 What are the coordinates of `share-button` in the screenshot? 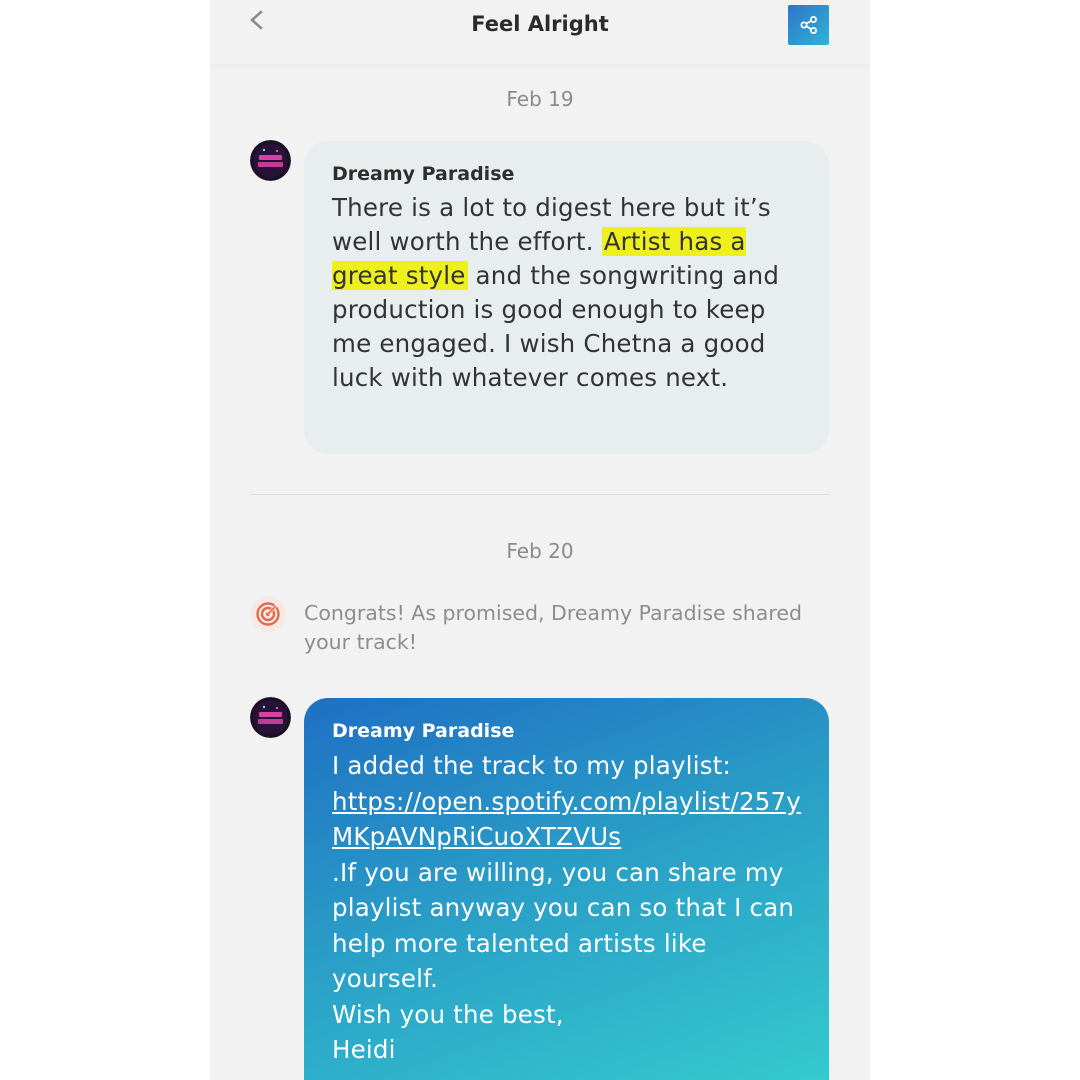 It's located at (808, 25).